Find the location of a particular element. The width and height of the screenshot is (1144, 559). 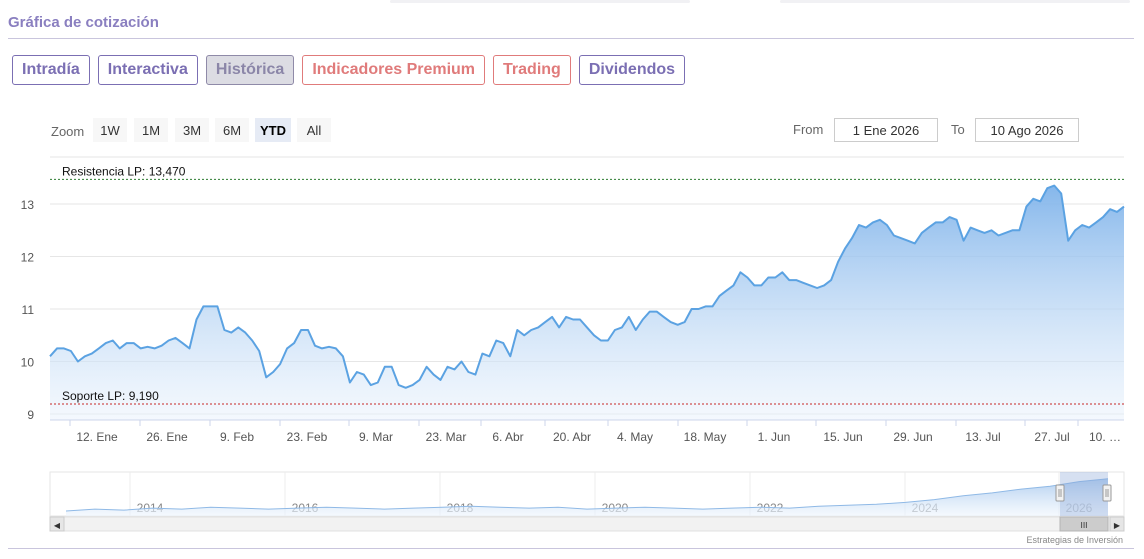

y-tick-label: 9 is located at coordinates (30, 415).